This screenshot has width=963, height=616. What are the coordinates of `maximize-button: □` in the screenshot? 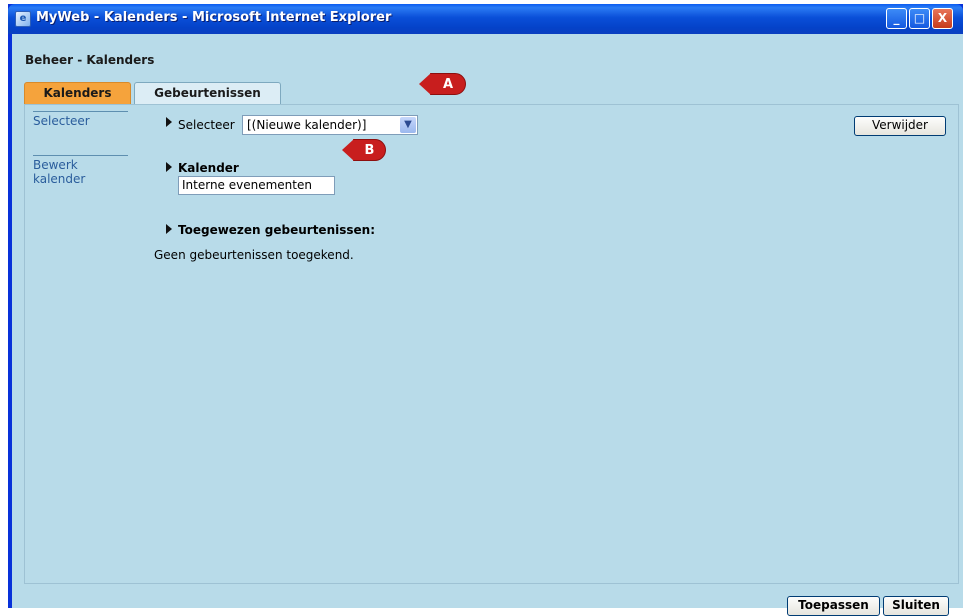 It's located at (919, 18).